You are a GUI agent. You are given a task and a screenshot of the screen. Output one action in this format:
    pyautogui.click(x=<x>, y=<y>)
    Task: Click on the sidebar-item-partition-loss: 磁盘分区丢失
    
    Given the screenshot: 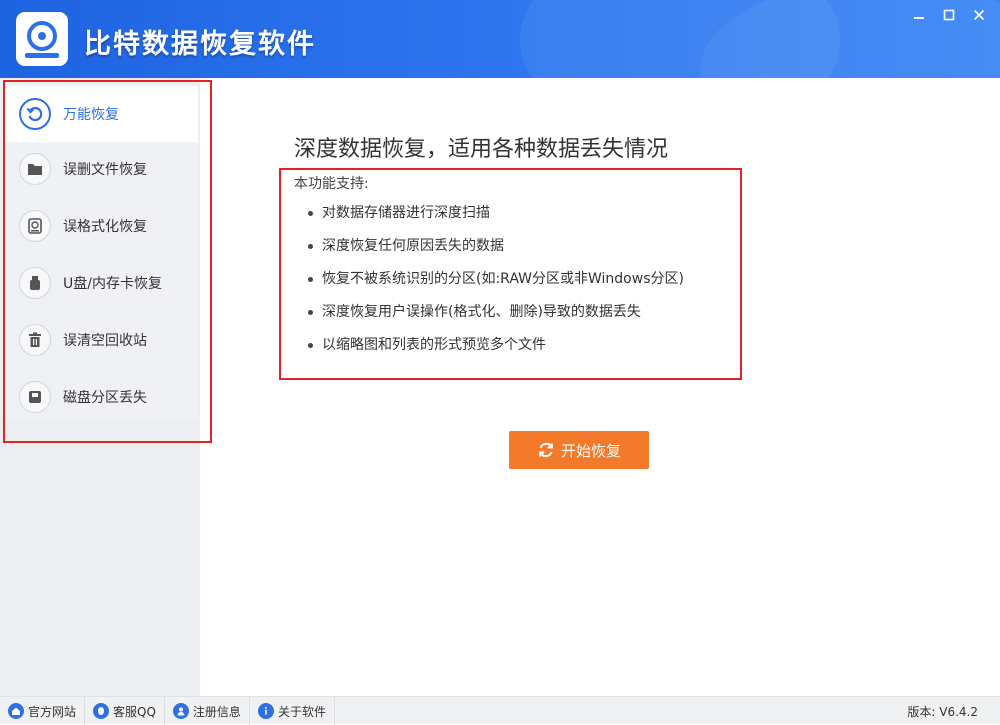 What is the action you would take?
    pyautogui.click(x=101, y=397)
    